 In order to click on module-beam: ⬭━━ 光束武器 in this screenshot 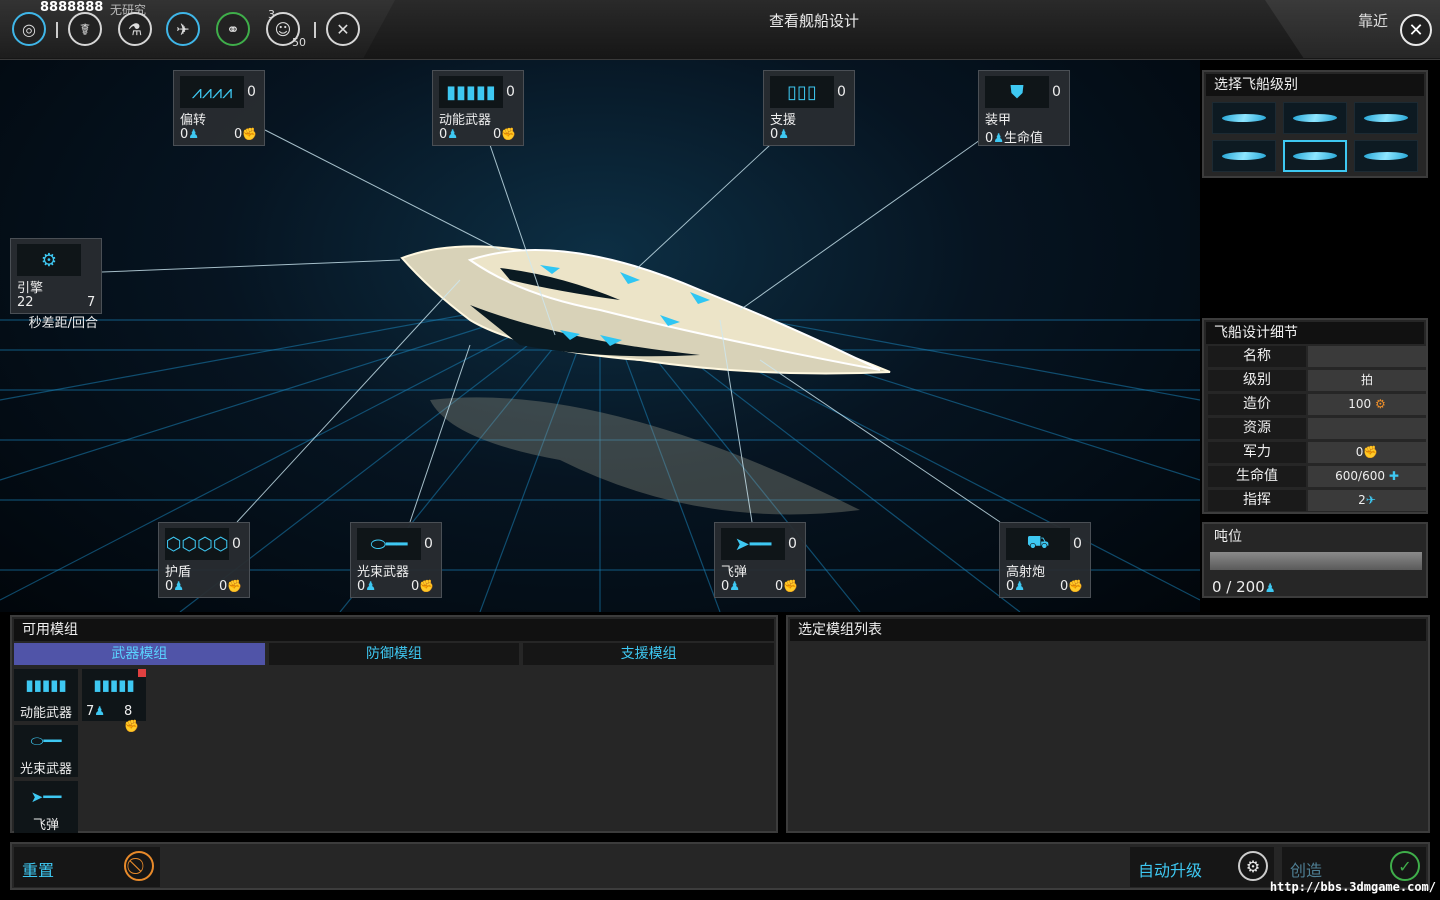, I will do `click(46, 751)`.